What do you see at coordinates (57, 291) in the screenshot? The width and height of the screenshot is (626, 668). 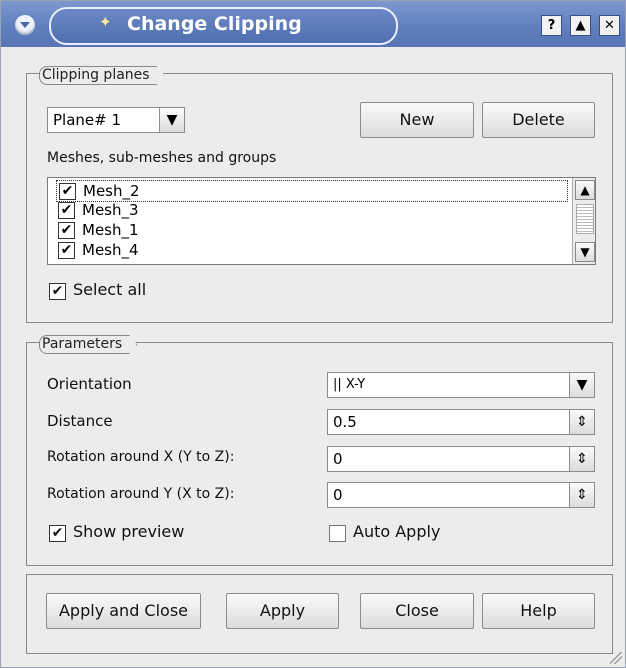 I see `select-all-check-icon: ✔` at bounding box center [57, 291].